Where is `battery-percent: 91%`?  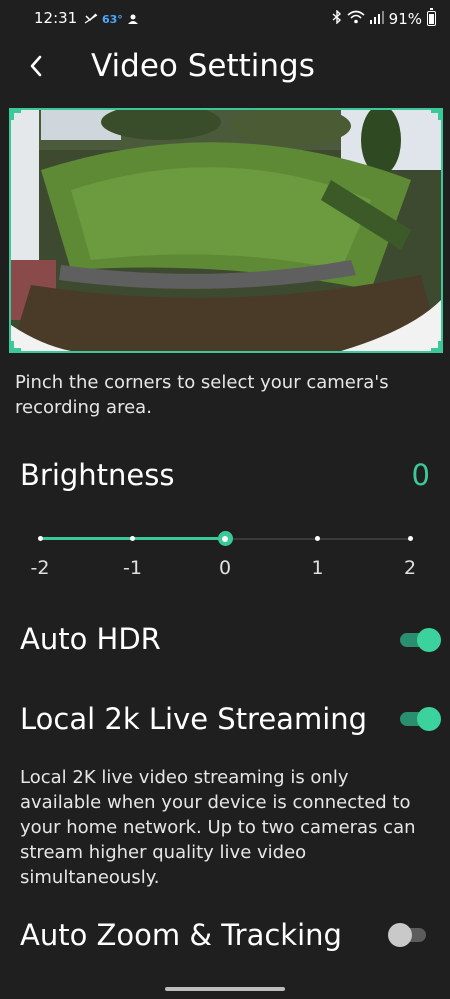
battery-percent: 91% is located at coordinates (405, 18).